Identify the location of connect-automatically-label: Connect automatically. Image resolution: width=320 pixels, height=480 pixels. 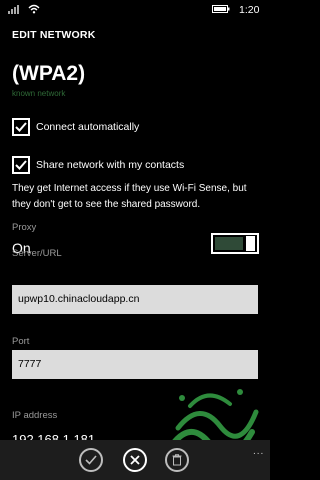
(88, 127).